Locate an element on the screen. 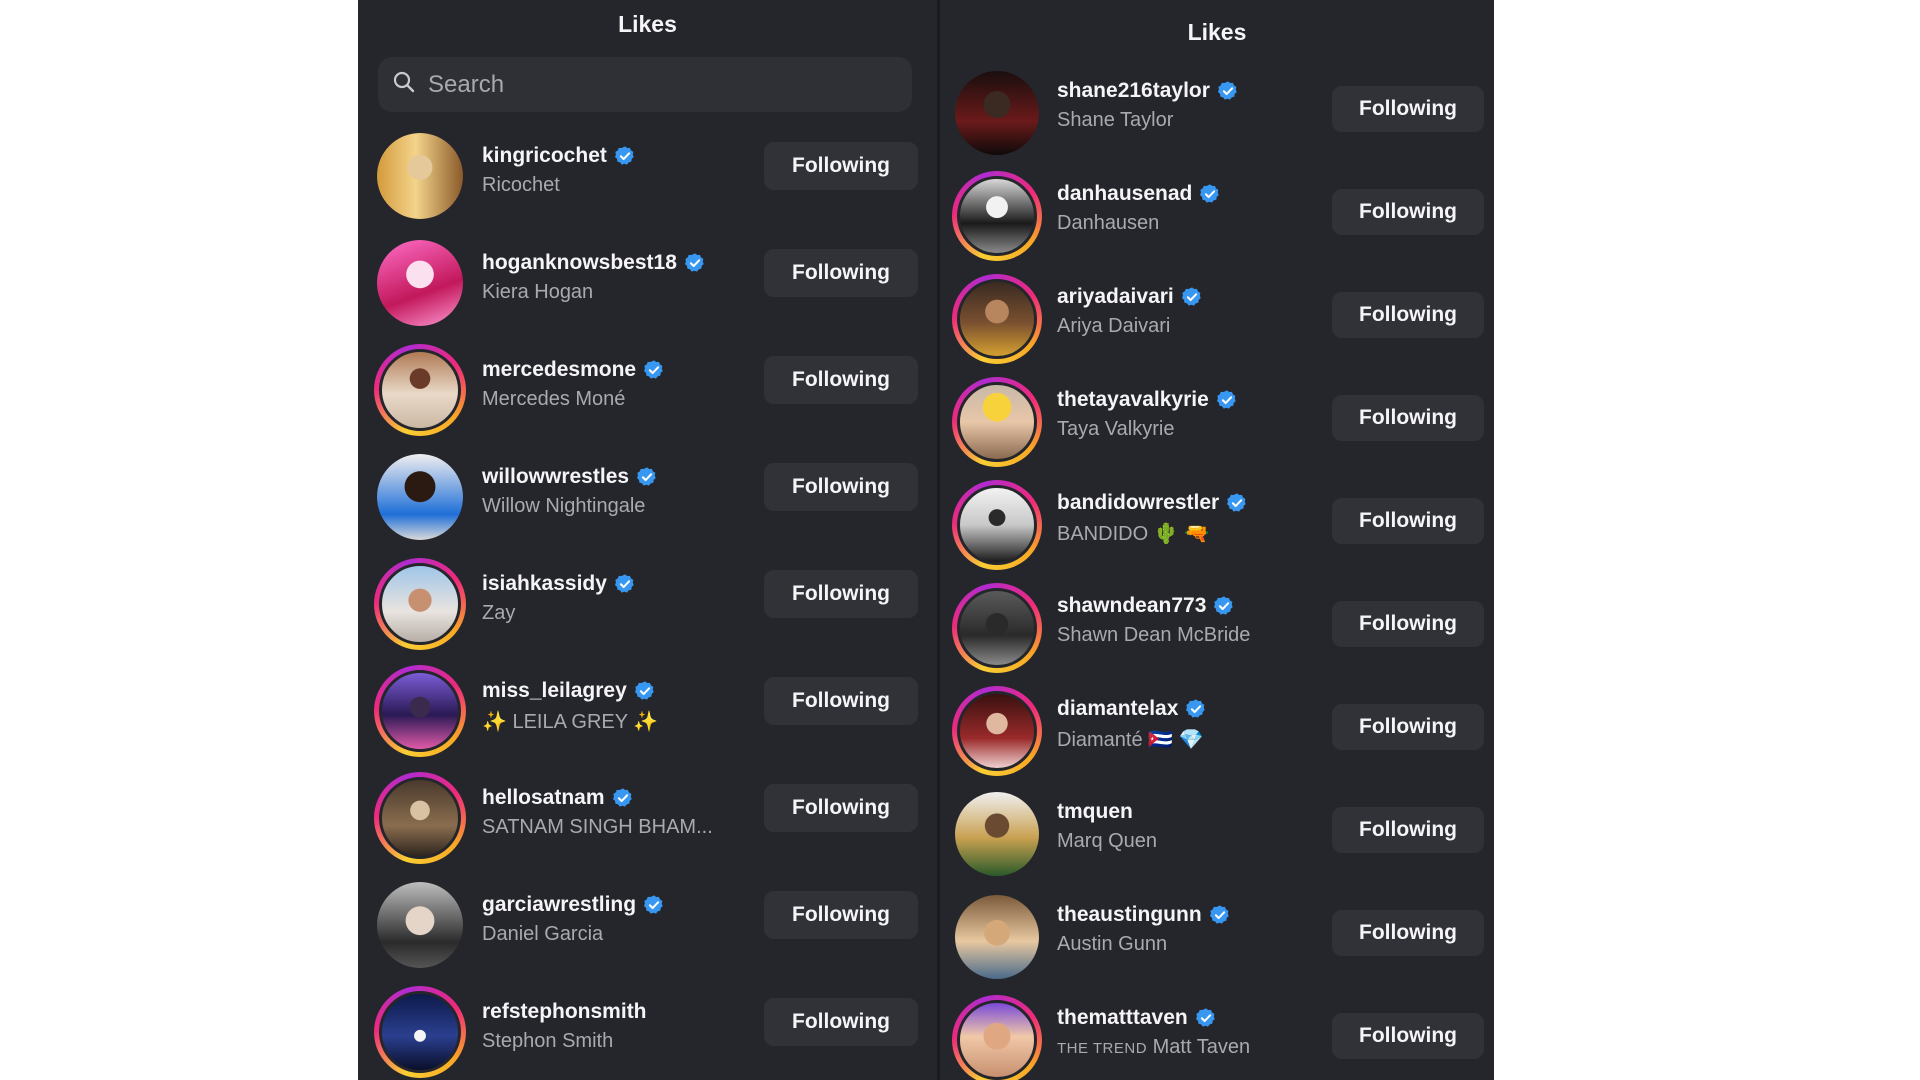 The width and height of the screenshot is (1920, 1080). username: danhausenad is located at coordinates (1124, 194).